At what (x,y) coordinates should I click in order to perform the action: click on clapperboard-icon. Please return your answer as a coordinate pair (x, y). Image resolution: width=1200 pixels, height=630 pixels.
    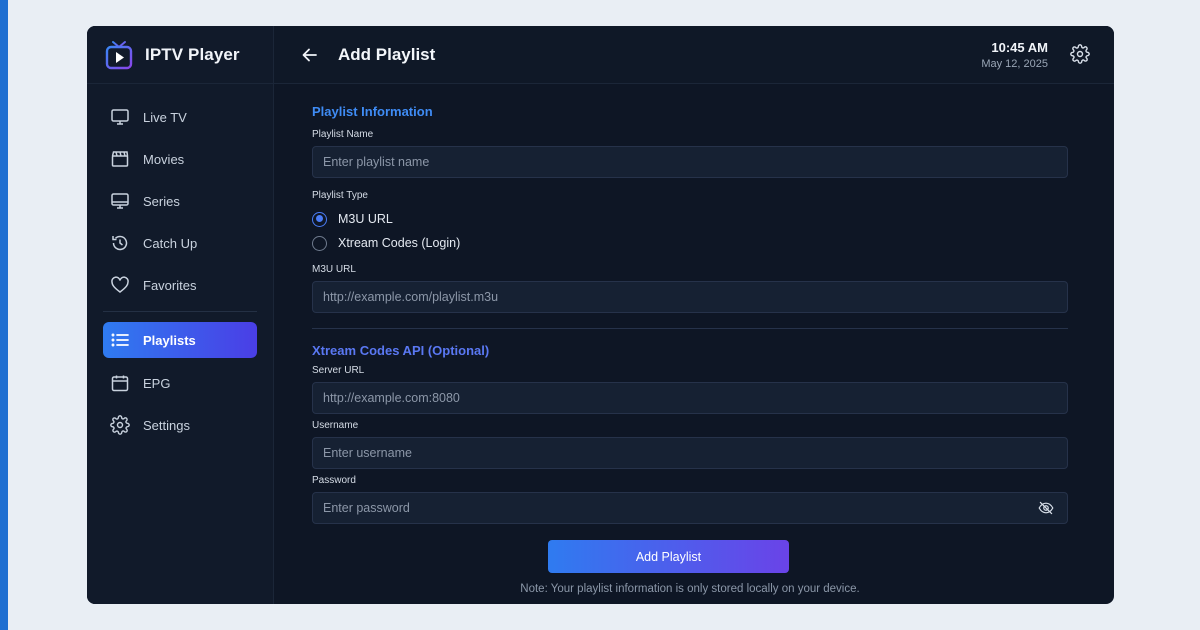
    Looking at the image, I should click on (120, 159).